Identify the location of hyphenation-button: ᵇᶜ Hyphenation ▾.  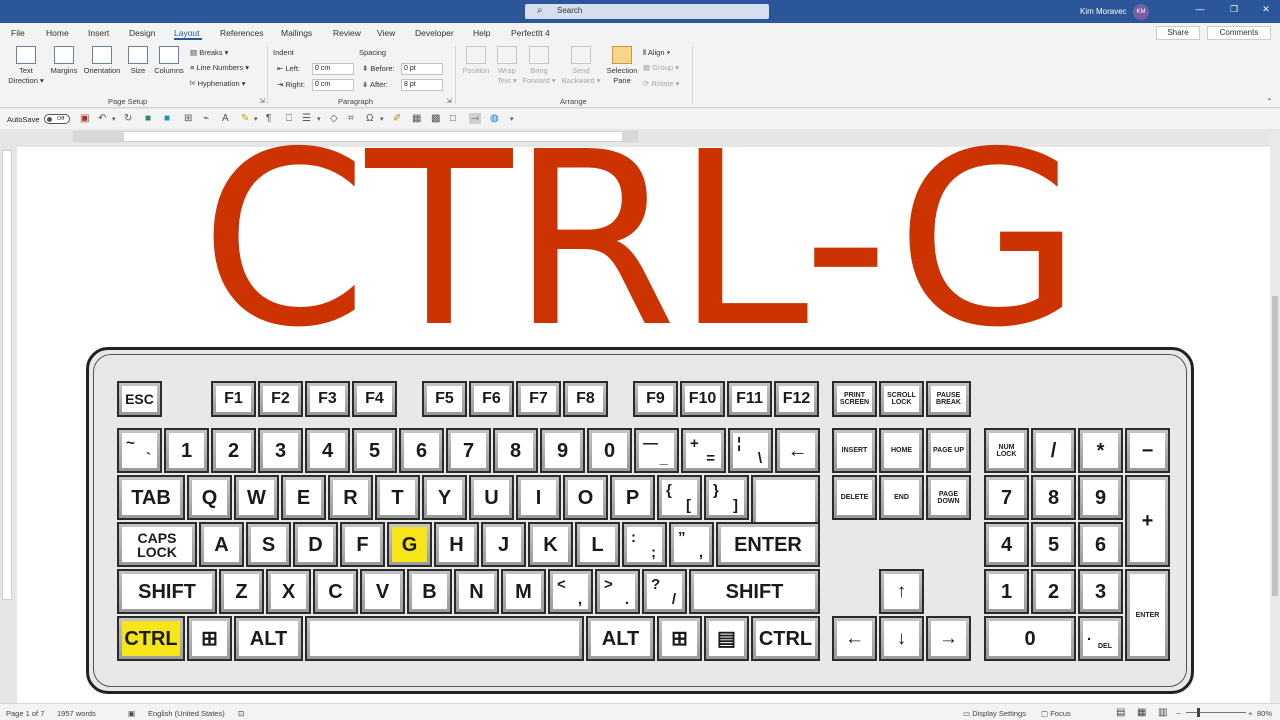
(218, 83).